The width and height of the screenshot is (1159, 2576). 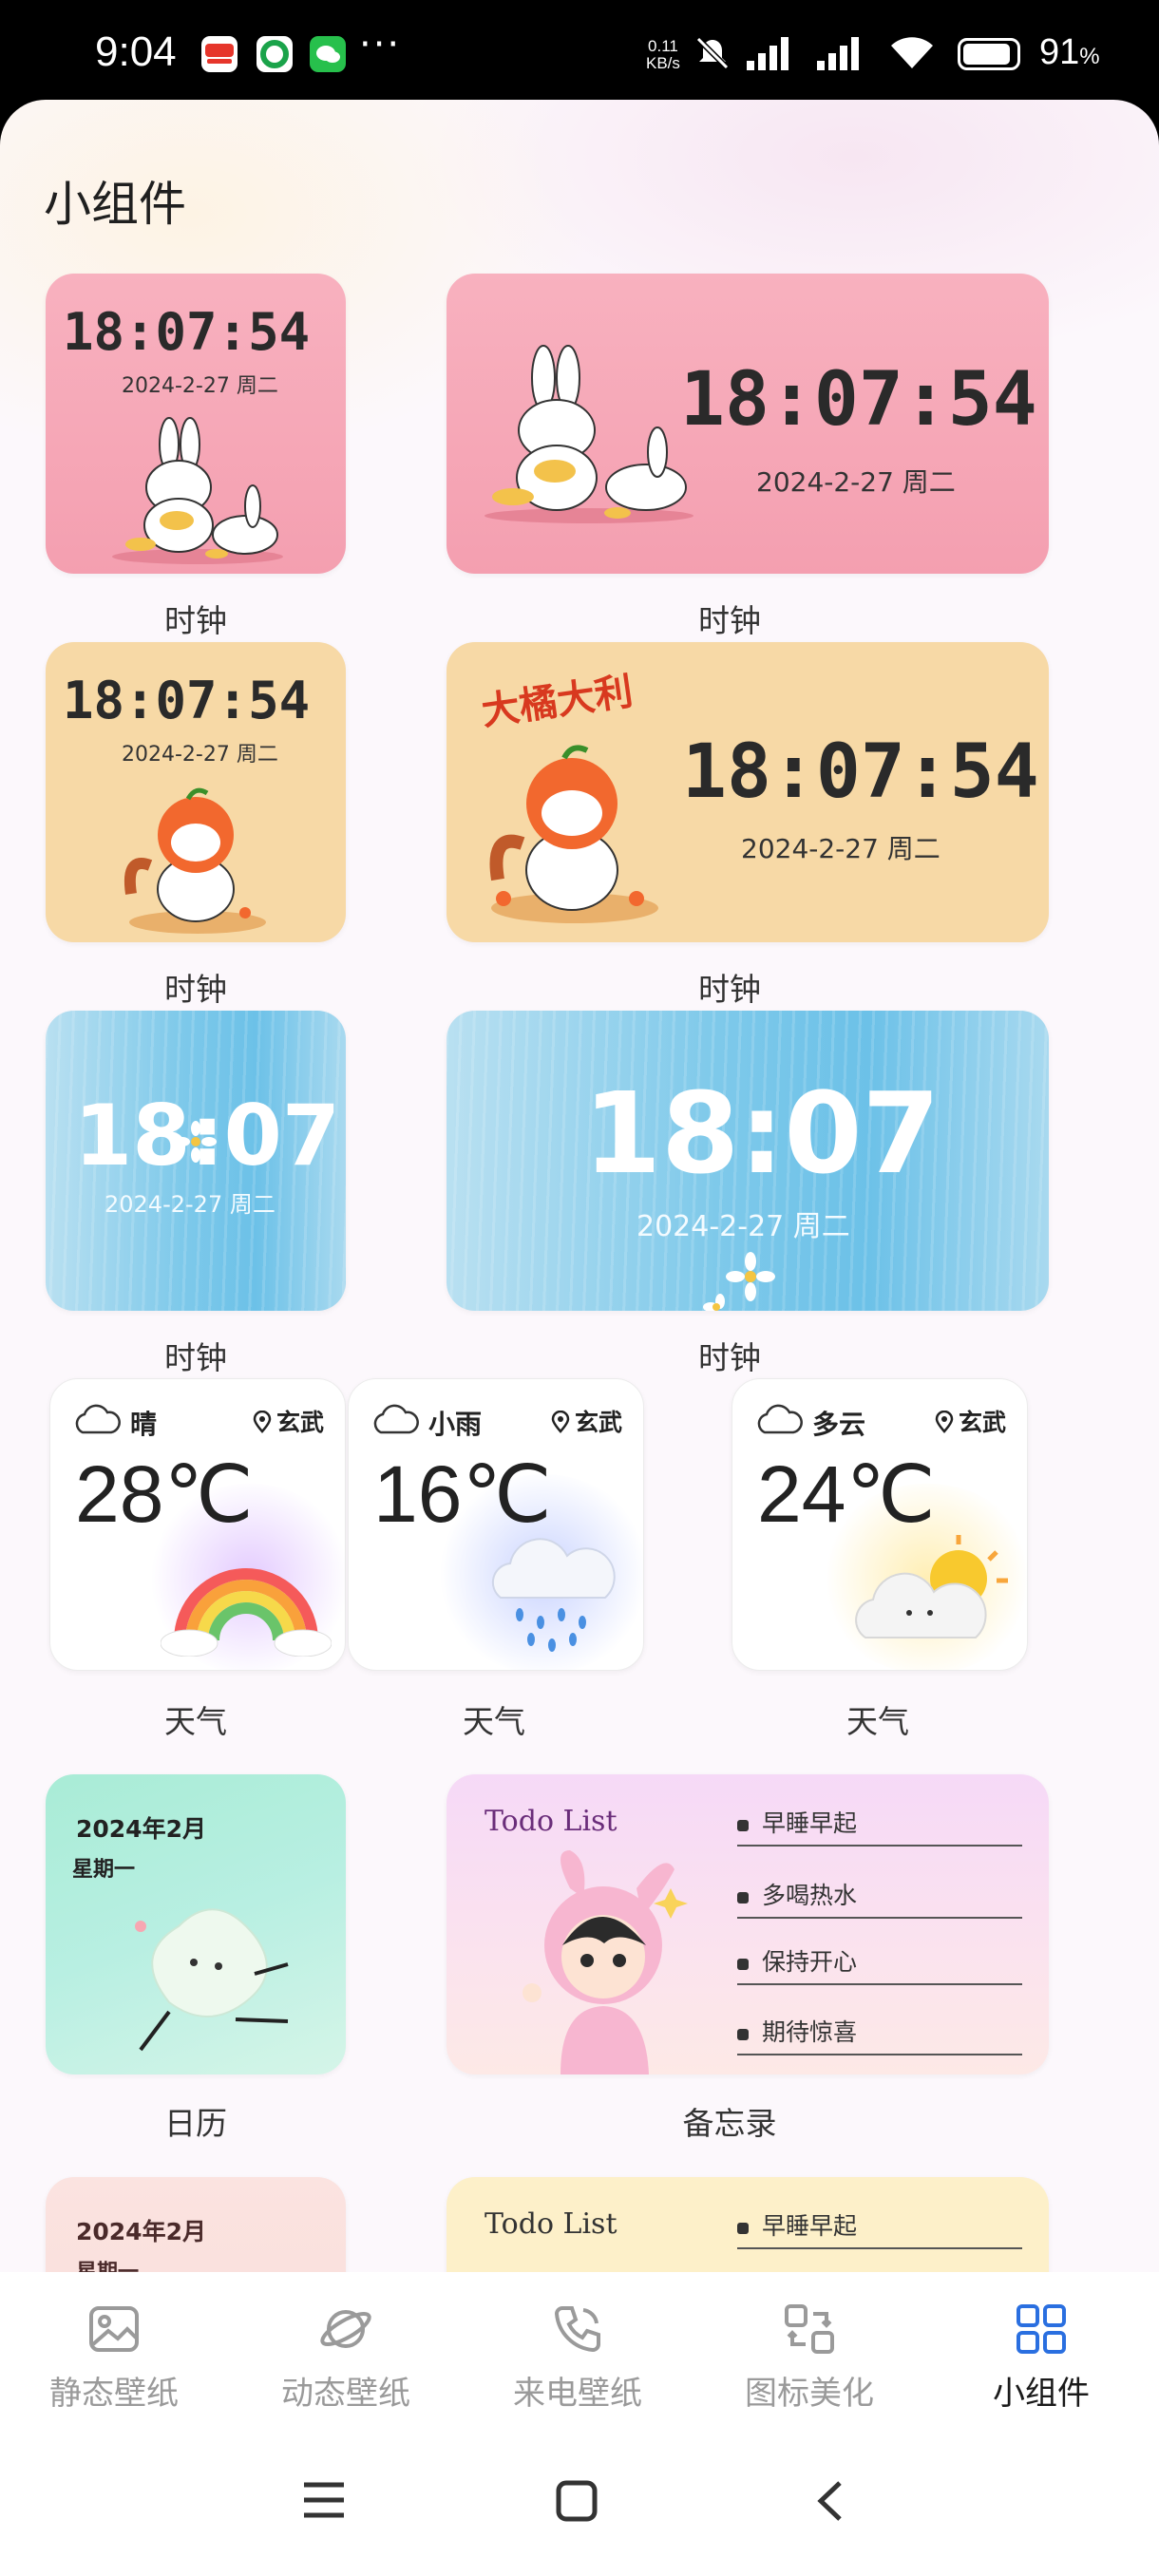 I want to click on page-title: 小组件, so click(x=115, y=204).